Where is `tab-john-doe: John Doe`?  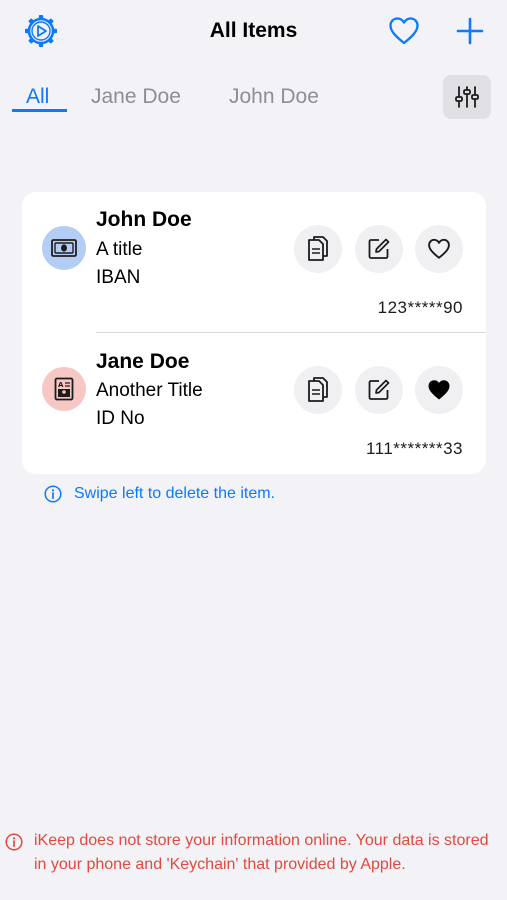
tab-john-doe: John Doe is located at coordinates (274, 97).